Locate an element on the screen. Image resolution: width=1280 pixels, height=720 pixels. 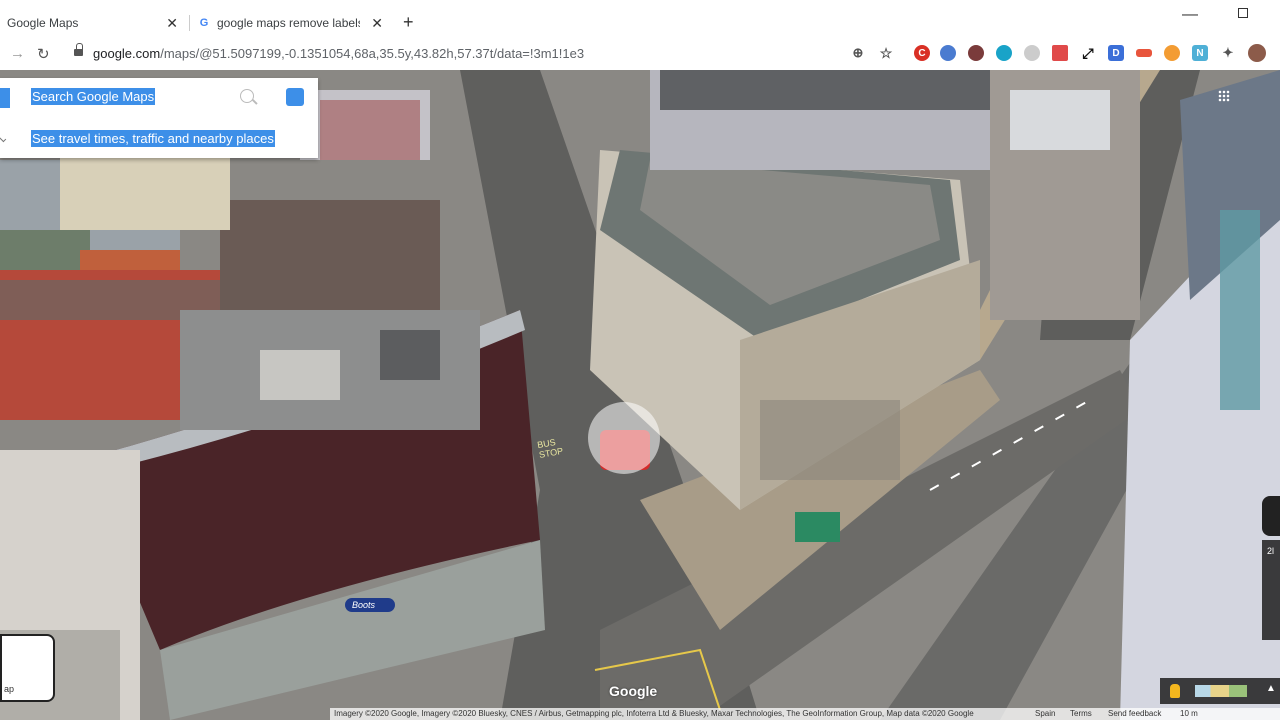
avatar is located at coordinates (1257, 53).